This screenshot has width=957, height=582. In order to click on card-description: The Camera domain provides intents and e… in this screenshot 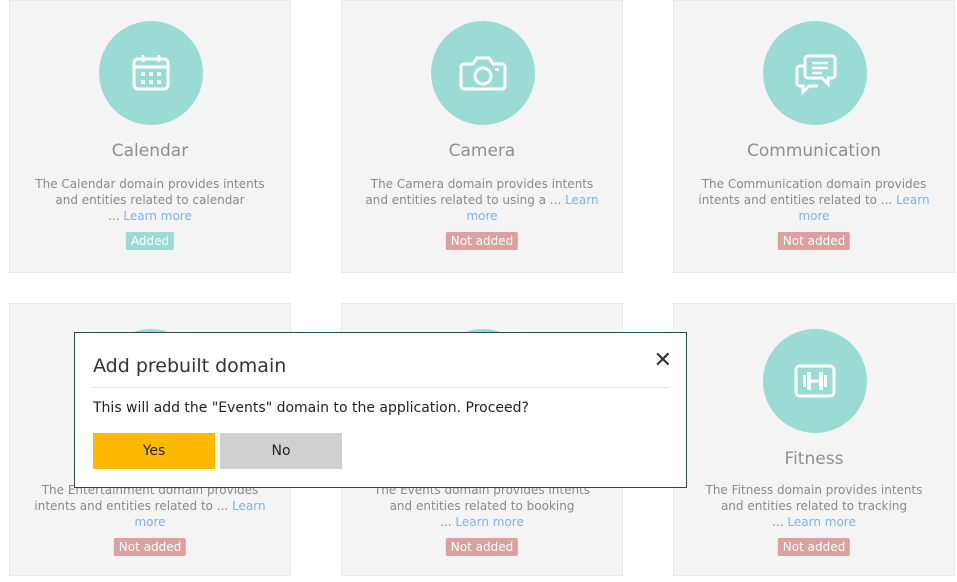, I will do `click(482, 200)`.